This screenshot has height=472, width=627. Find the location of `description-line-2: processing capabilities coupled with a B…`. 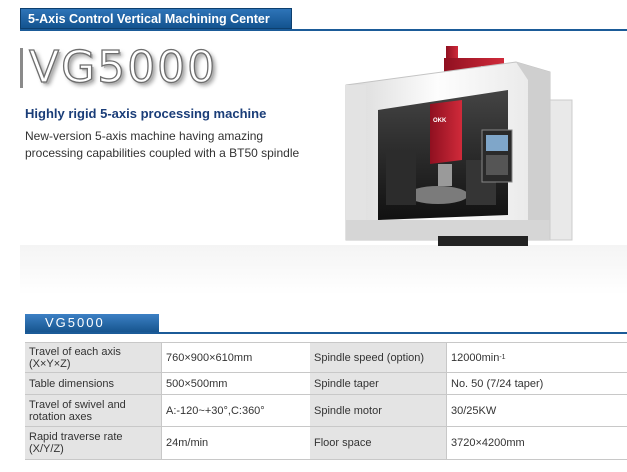

description-line-2: processing capabilities coupled with a B… is located at coordinates (162, 153).